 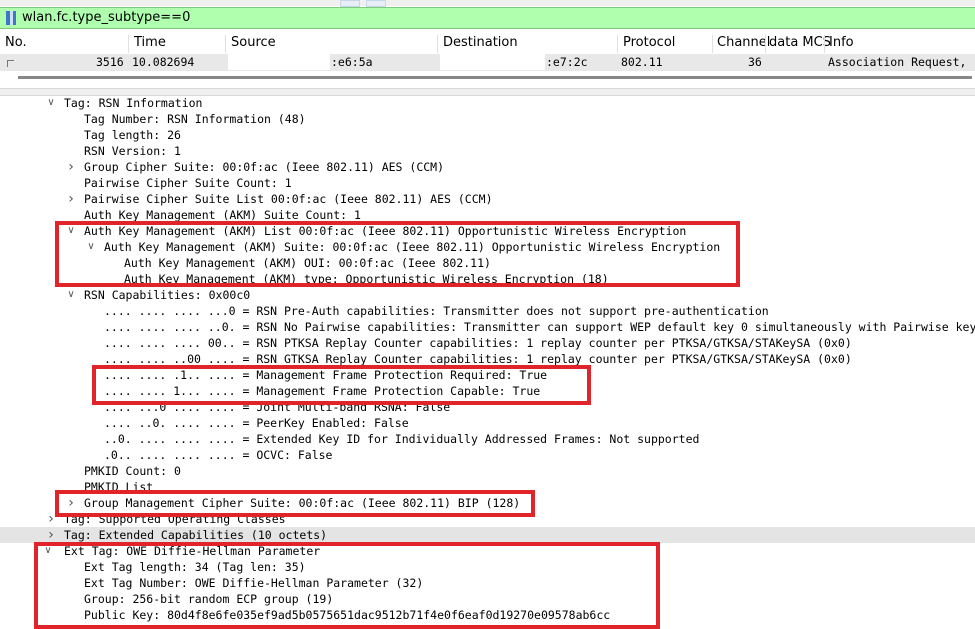 What do you see at coordinates (10, 63) in the screenshot?
I see `row-marker` at bounding box center [10, 63].